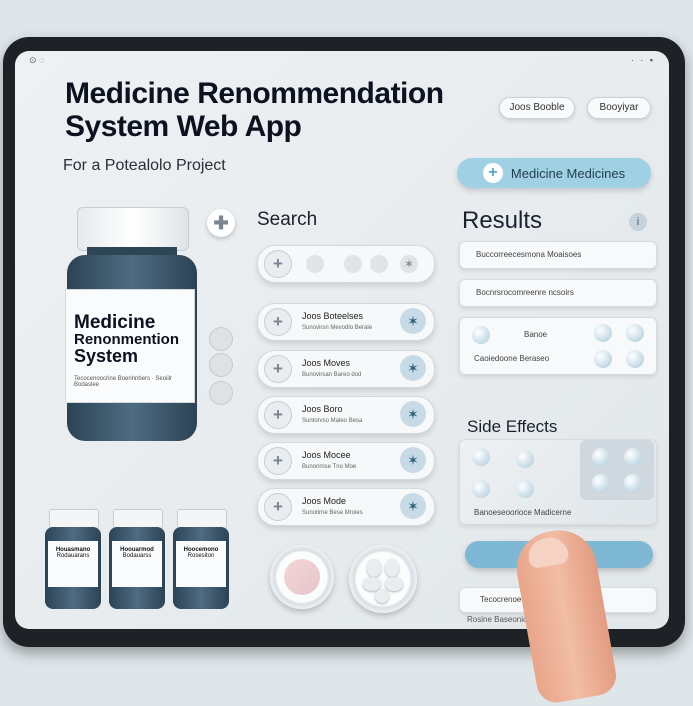 The image size is (693, 706). What do you see at coordinates (536, 334) in the screenshot?
I see `result-card-3-name: Banoe` at bounding box center [536, 334].